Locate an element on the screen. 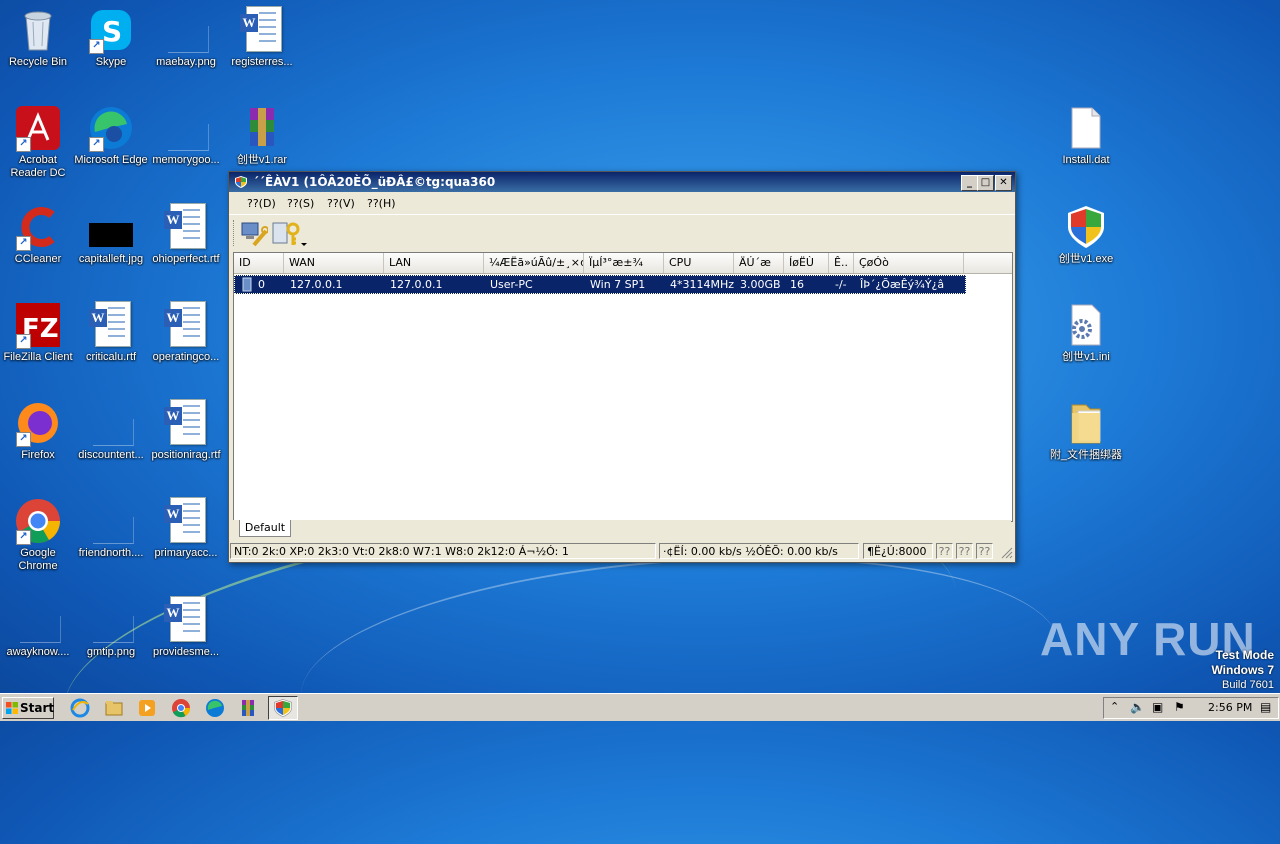  edge-icon is located at coordinates (215, 708).